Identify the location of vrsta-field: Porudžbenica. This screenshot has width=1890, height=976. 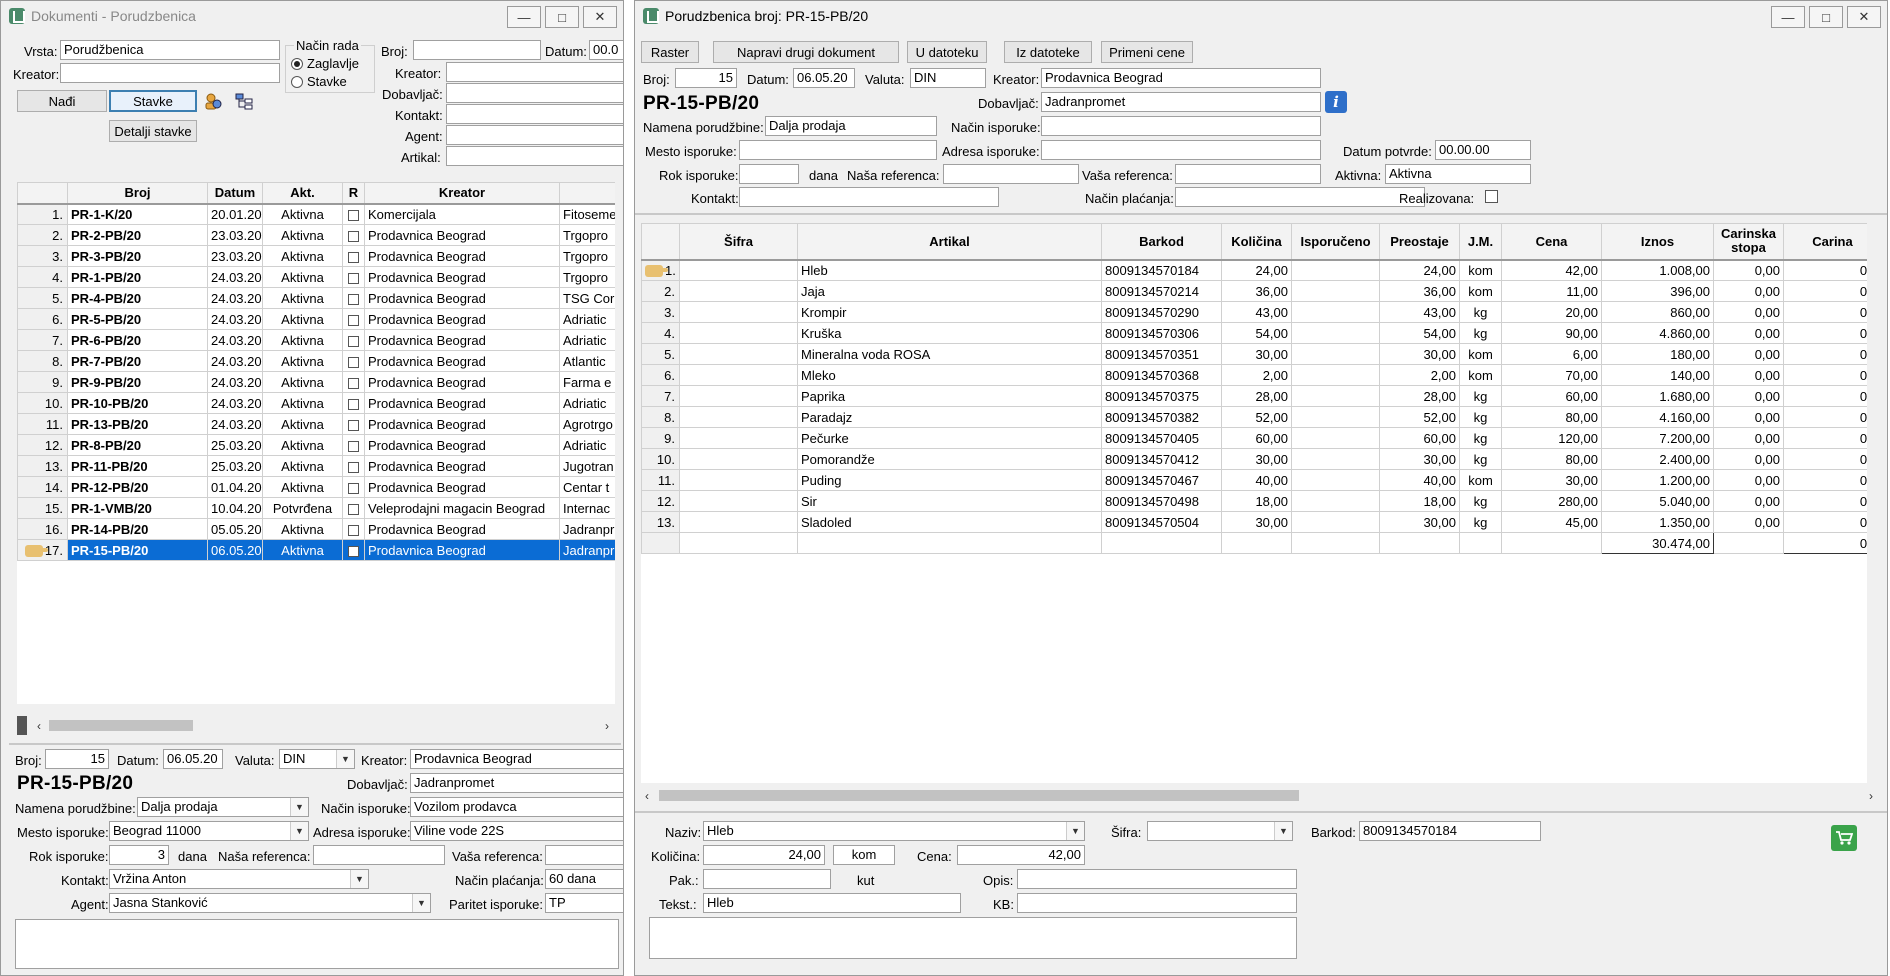
(170, 50).